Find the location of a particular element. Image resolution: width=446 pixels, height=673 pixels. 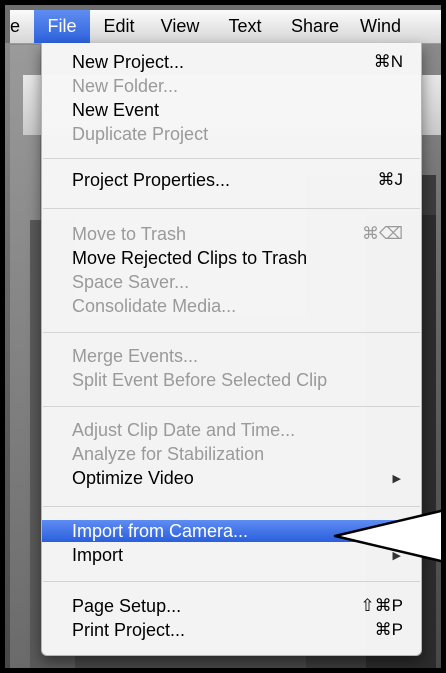

menu-item-optimize-video: Optimize Video ▶ is located at coordinates (231, 478).